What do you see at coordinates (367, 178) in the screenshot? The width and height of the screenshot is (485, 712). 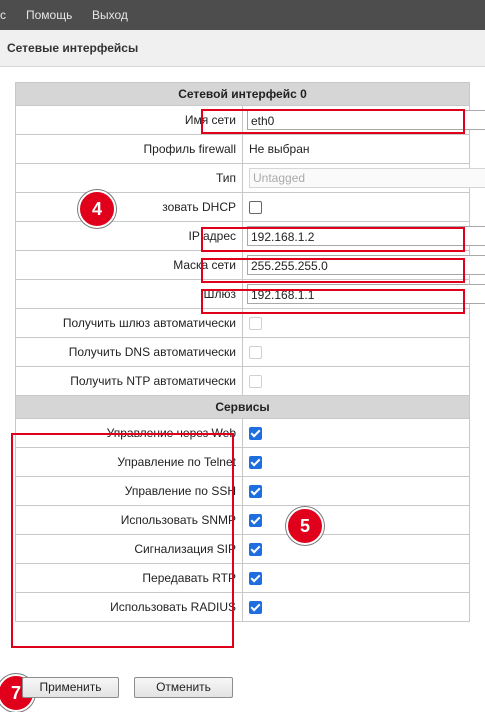 I see `type-select: Untagged▼` at bounding box center [367, 178].